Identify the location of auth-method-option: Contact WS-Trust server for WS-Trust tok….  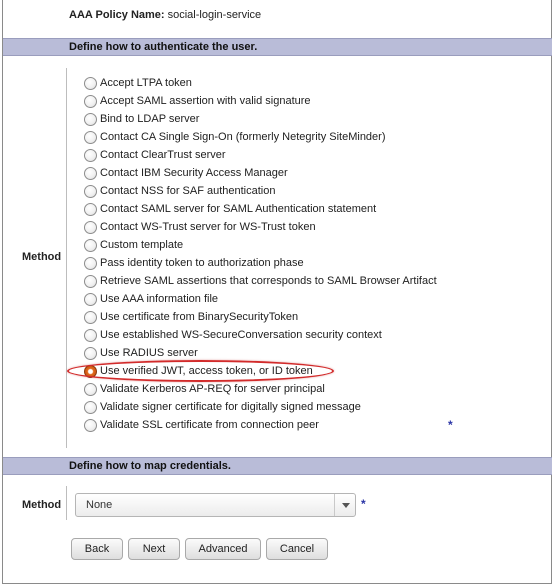
(260, 227).